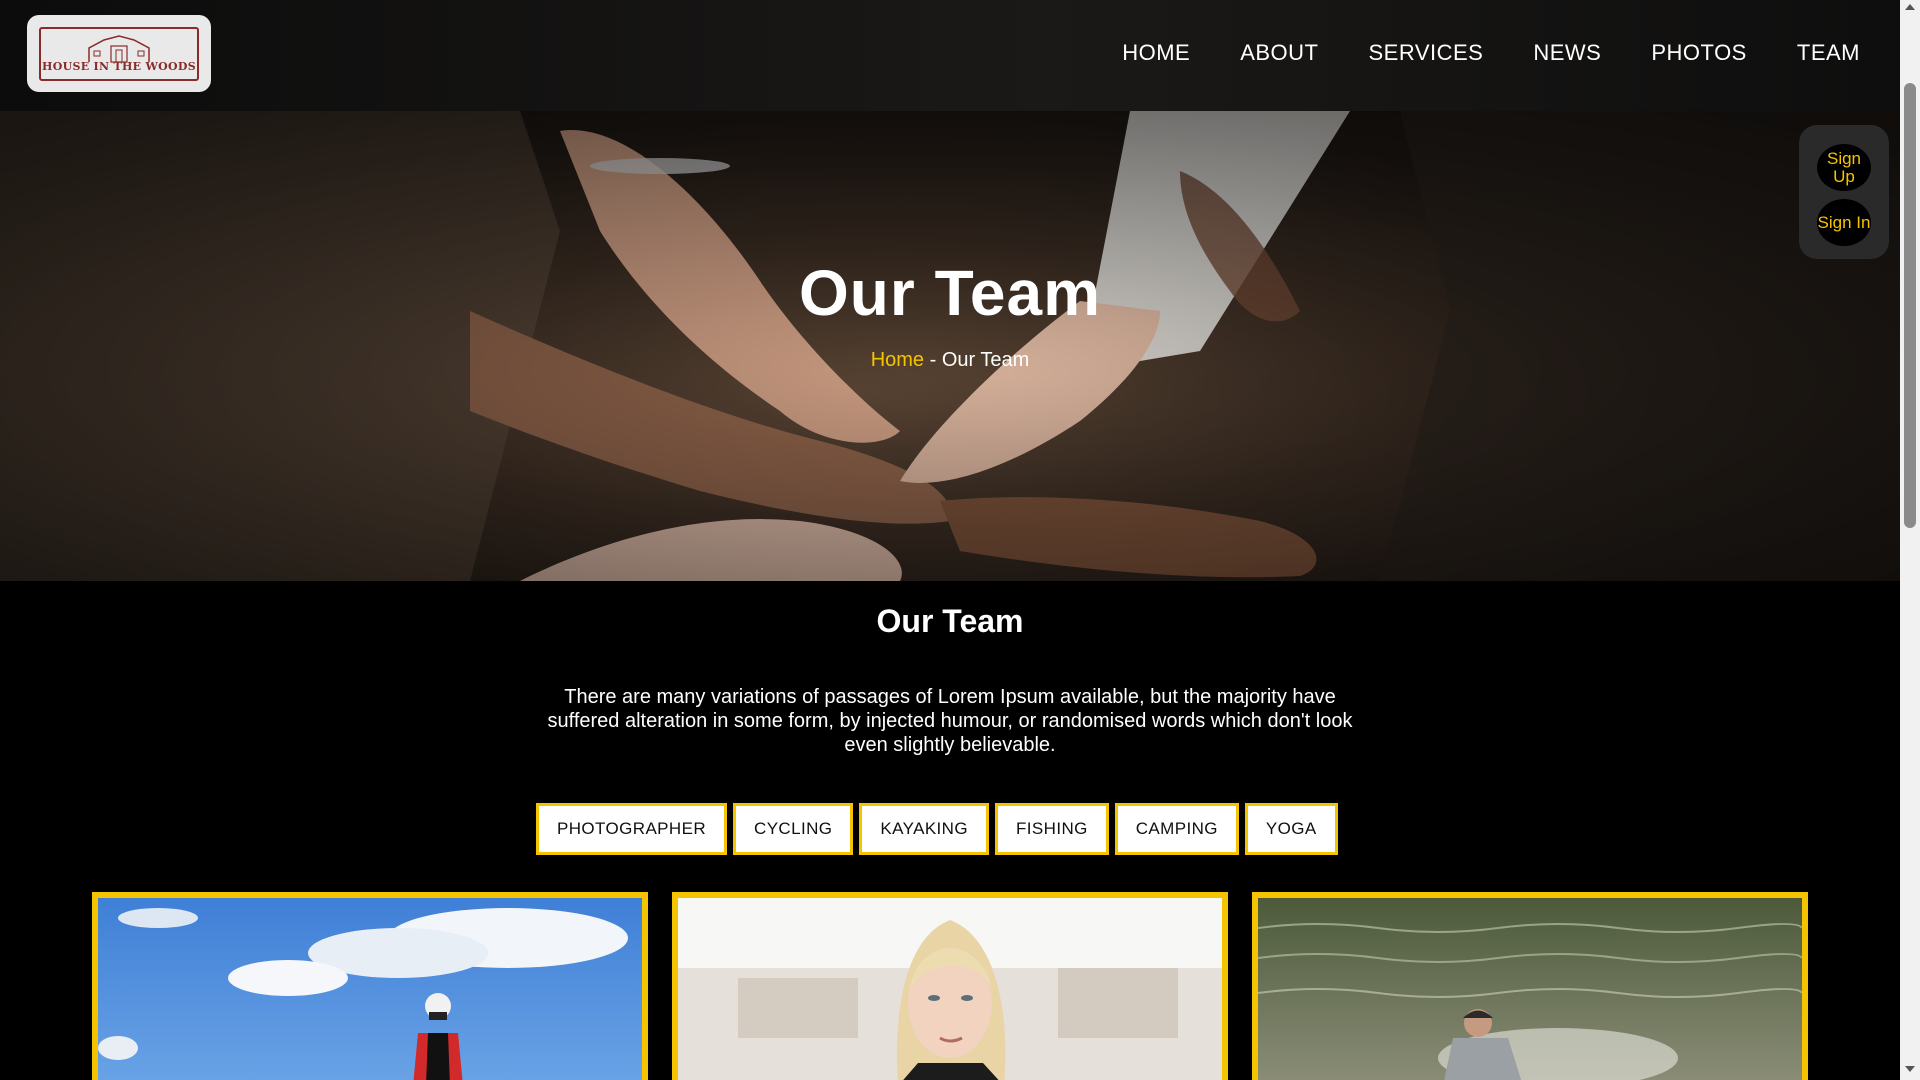  What do you see at coordinates (1530, 989) in the screenshot?
I see `kayaker-photo` at bounding box center [1530, 989].